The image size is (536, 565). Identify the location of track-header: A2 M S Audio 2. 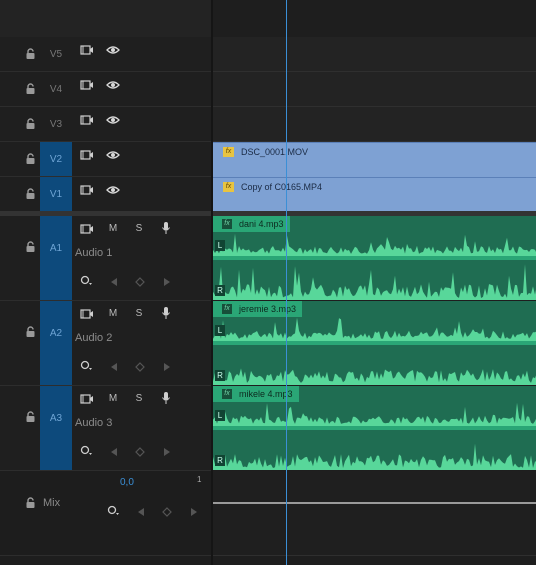
(106, 343).